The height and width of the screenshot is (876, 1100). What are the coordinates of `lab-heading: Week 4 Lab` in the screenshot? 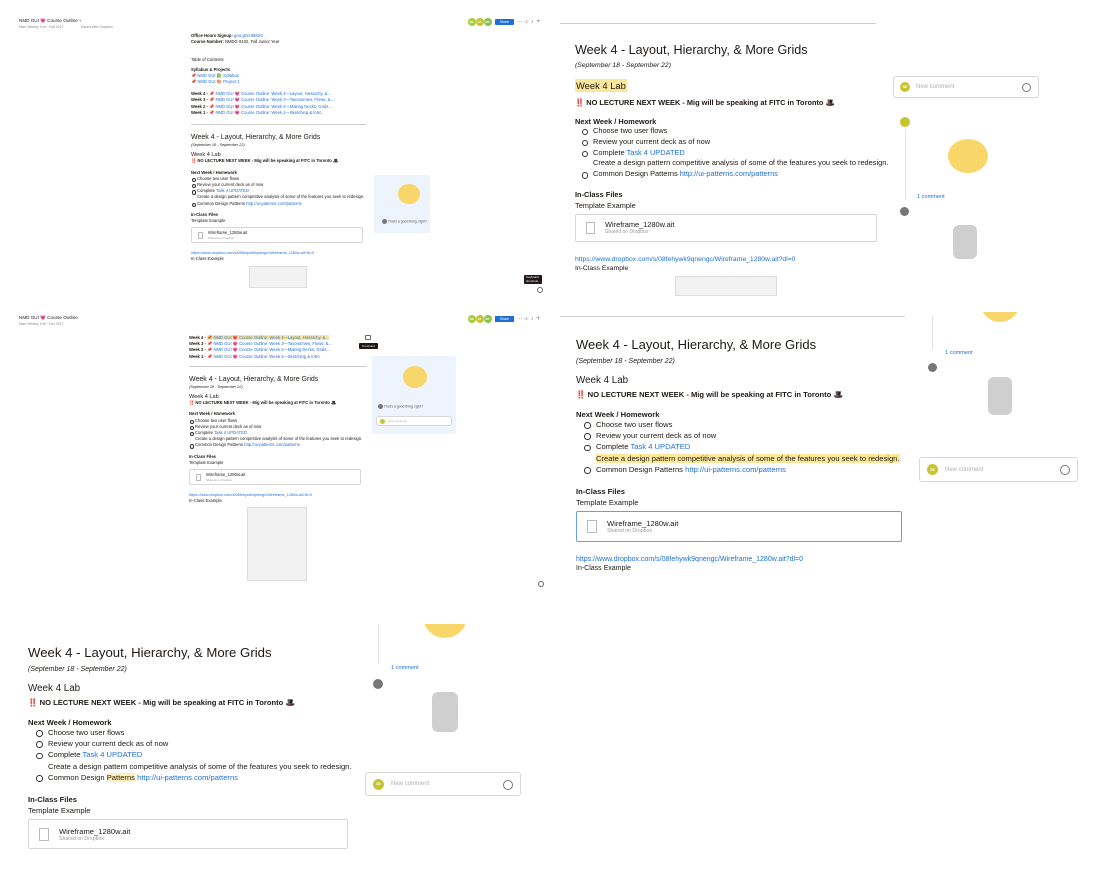 It's located at (601, 85).